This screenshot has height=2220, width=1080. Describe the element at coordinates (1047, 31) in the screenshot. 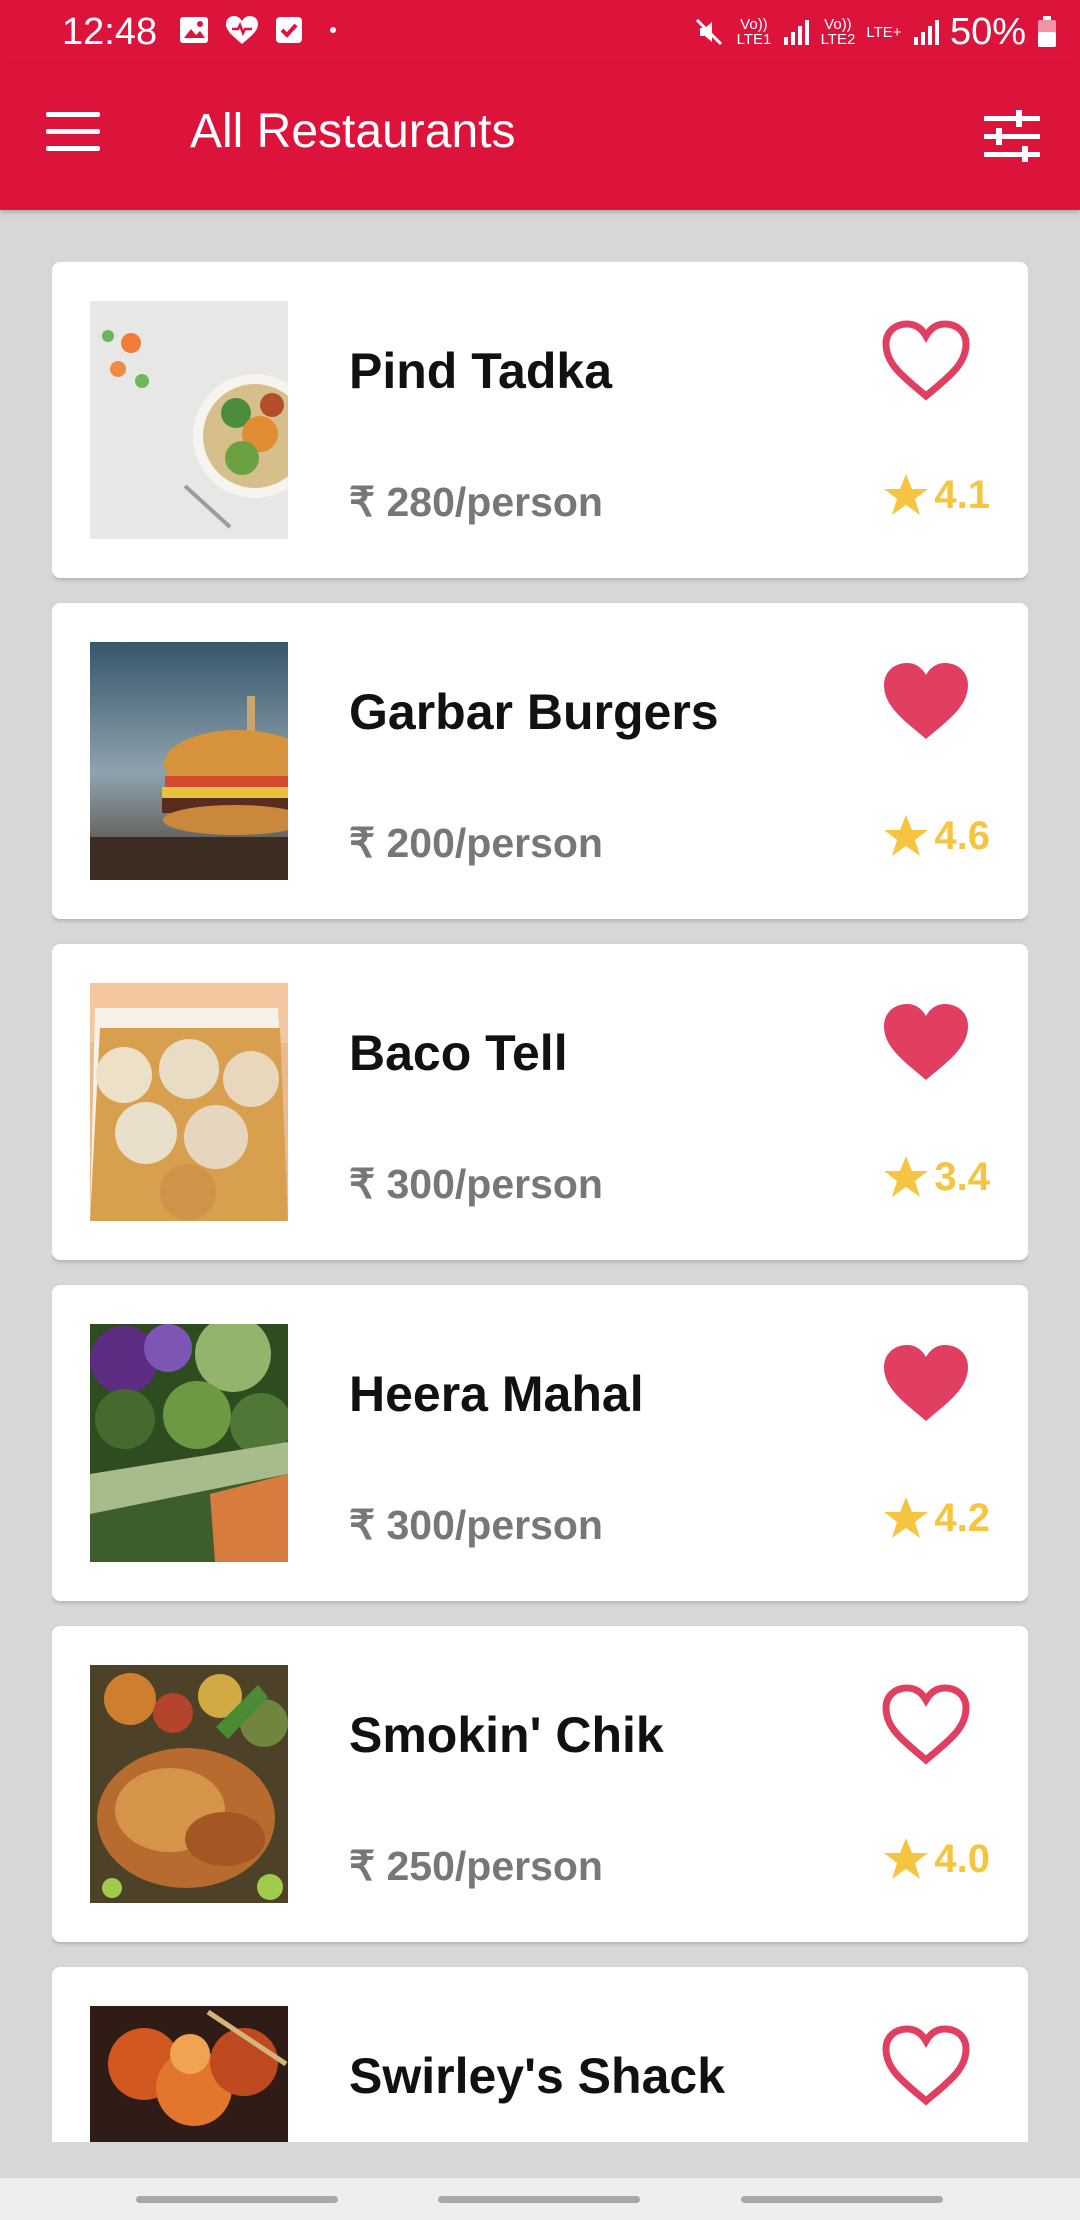

I see `battery-icon` at that location.